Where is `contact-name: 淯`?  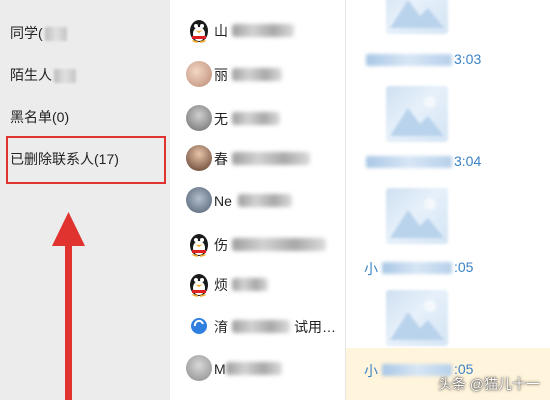 contact-name: 淯 is located at coordinates (221, 327).